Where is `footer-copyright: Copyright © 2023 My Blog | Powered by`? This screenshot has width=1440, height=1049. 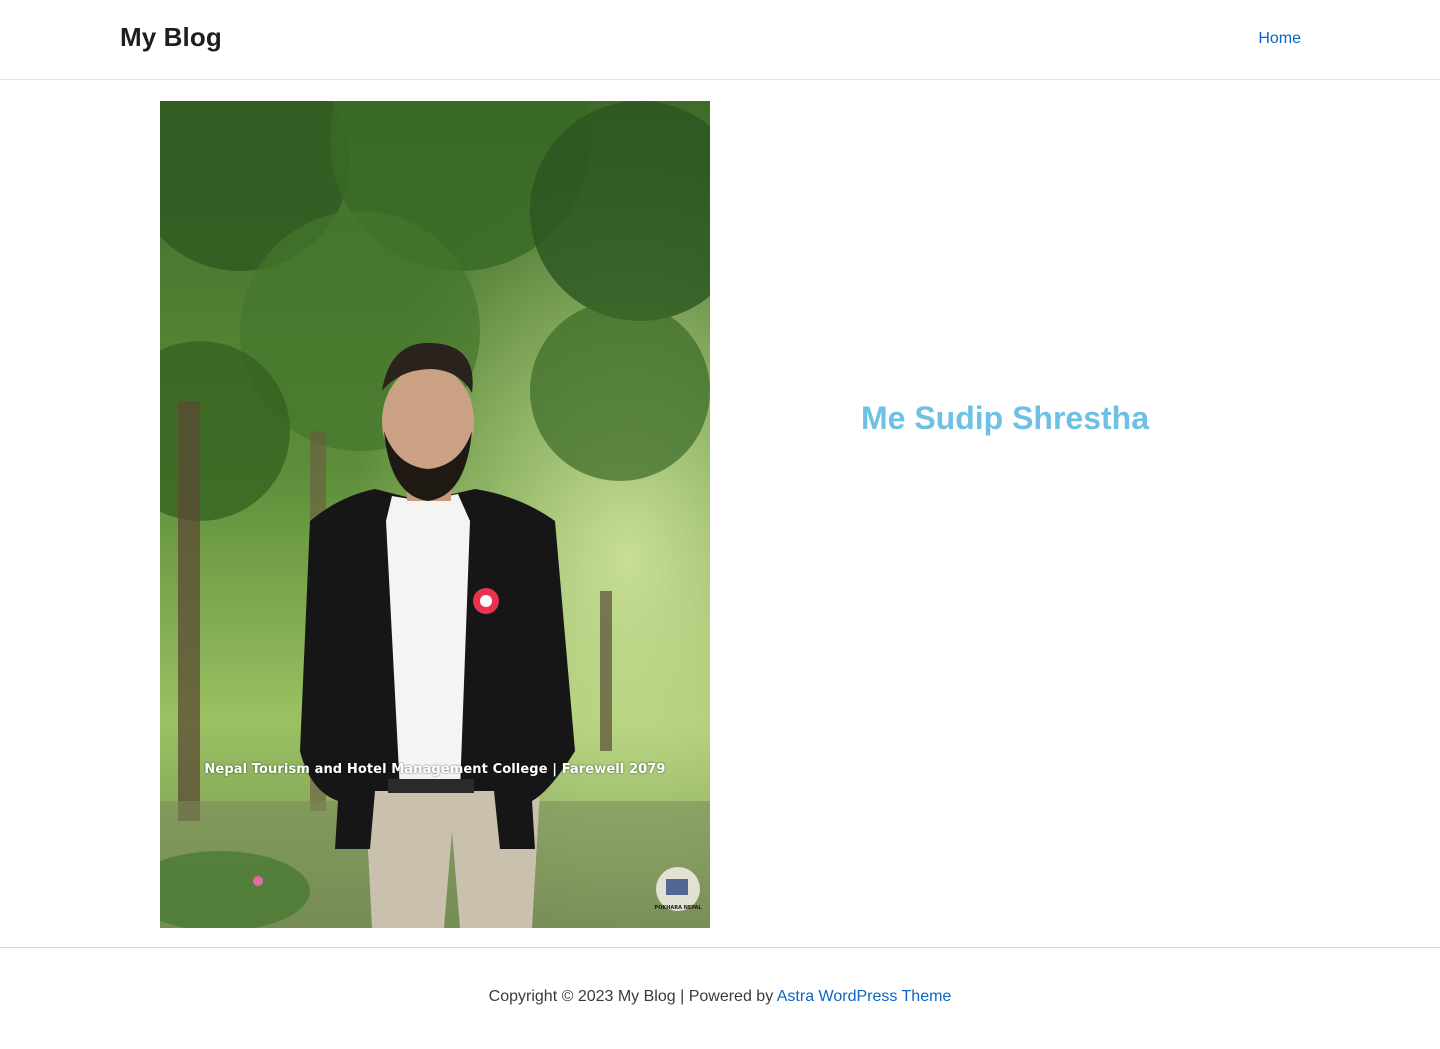 footer-copyright: Copyright © 2023 My Blog | Powered by is located at coordinates (631, 996).